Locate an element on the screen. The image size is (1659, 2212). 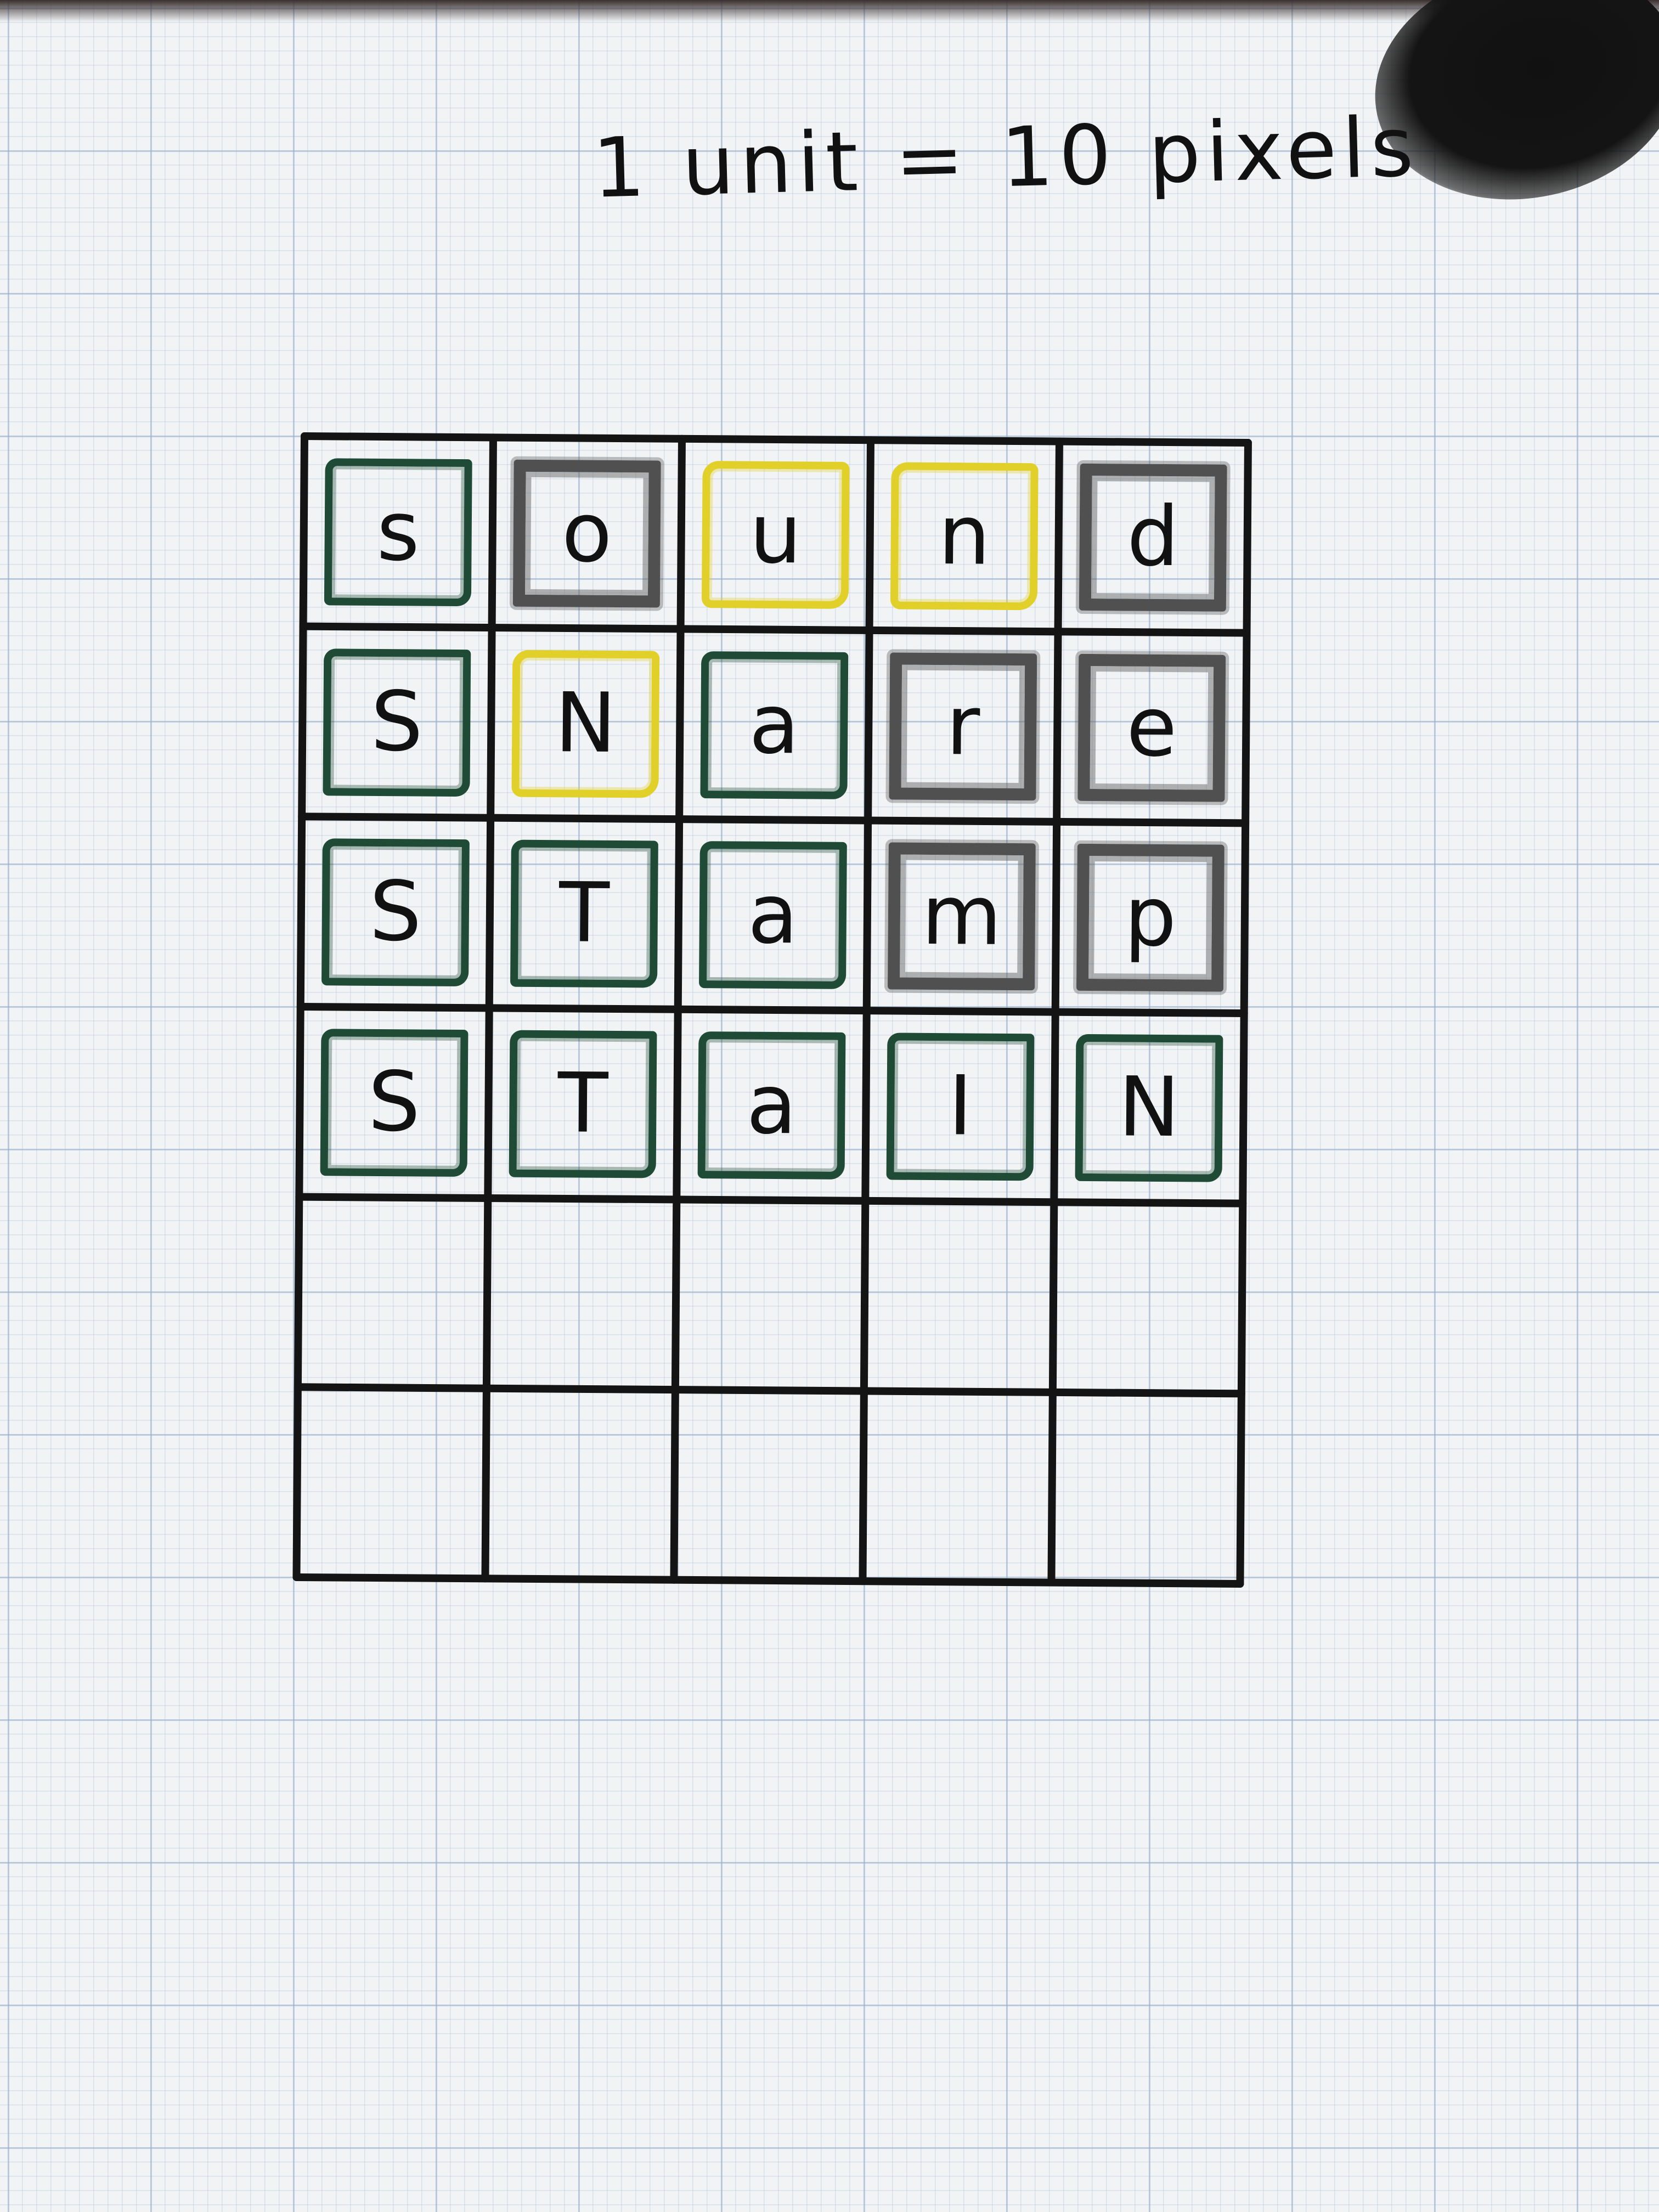
grid-cell: n is located at coordinates (964, 535).